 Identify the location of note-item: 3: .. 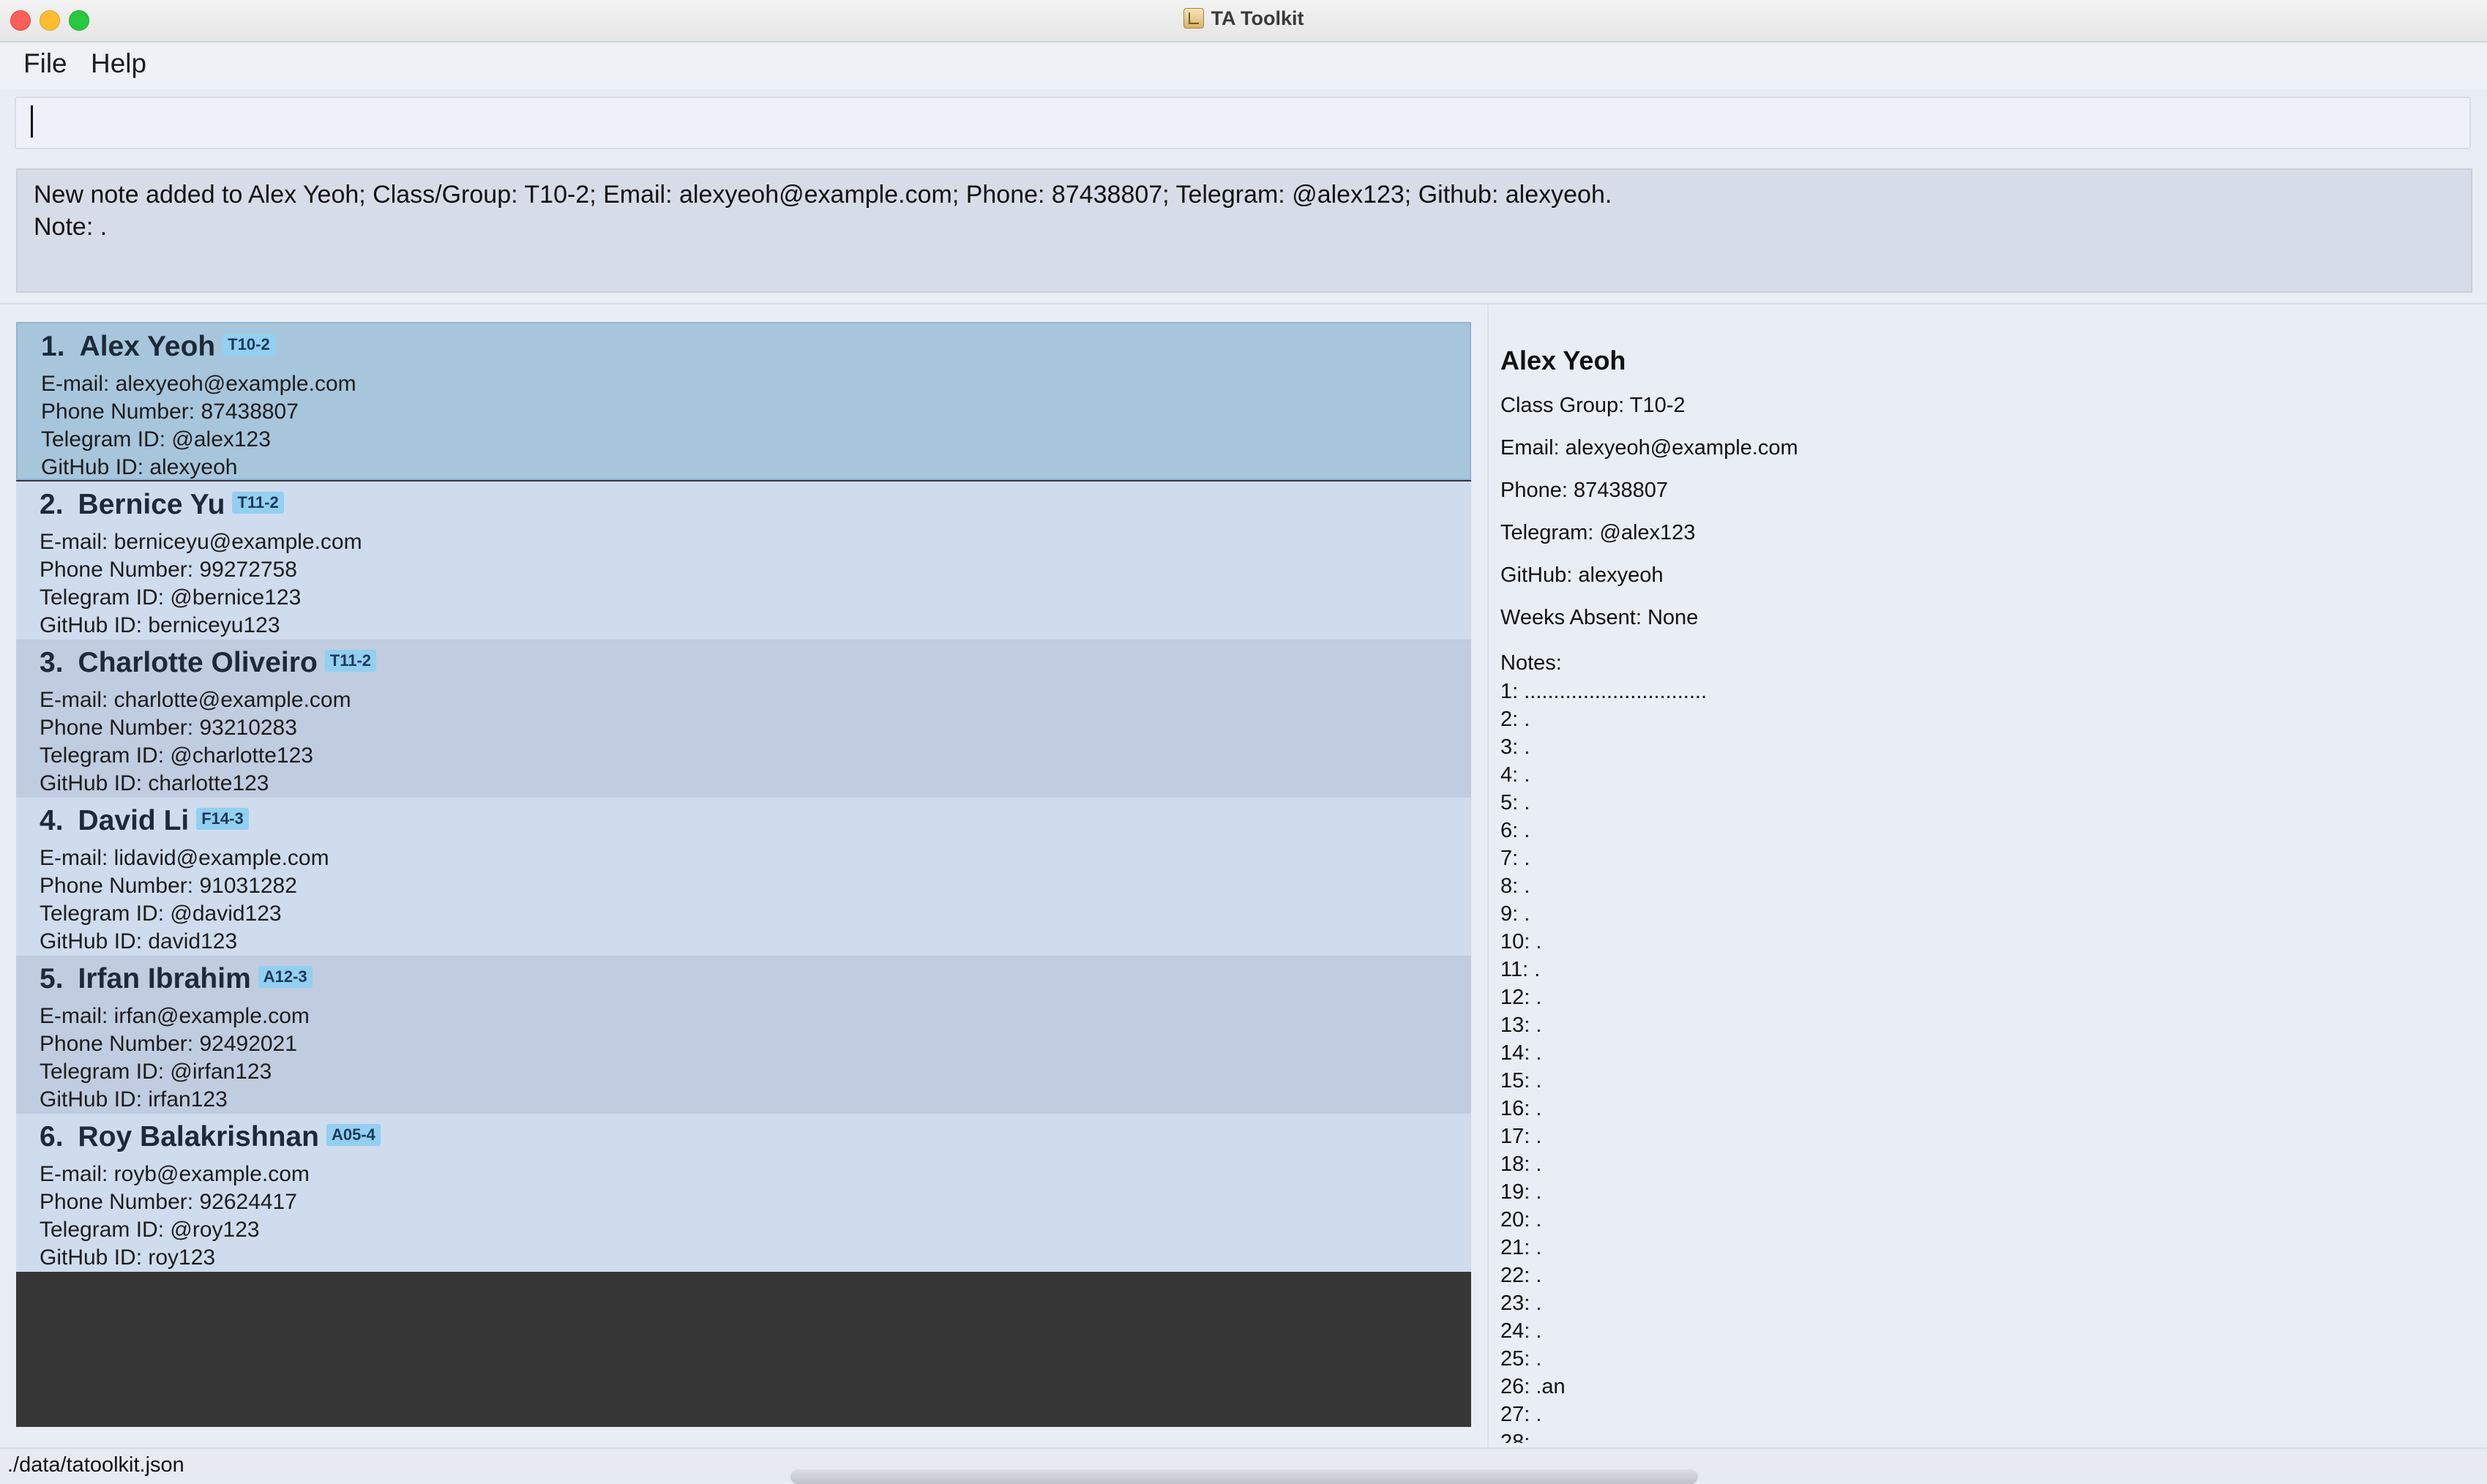
(1515, 747).